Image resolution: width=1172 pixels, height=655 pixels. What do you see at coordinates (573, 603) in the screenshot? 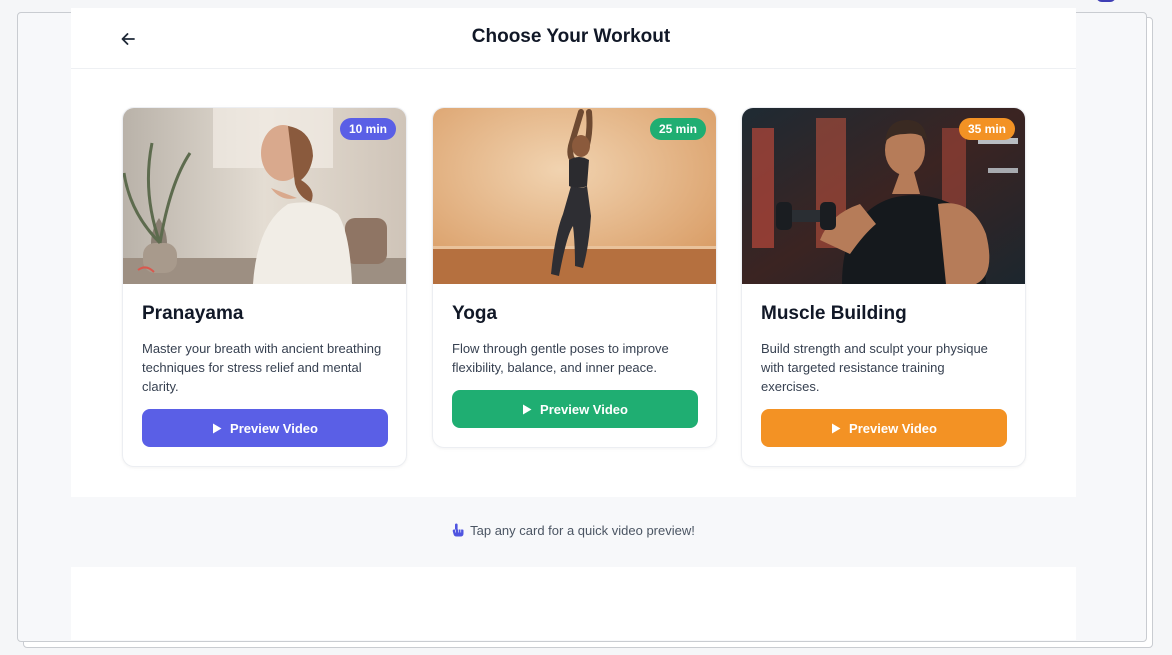
I see `footer-panel` at bounding box center [573, 603].